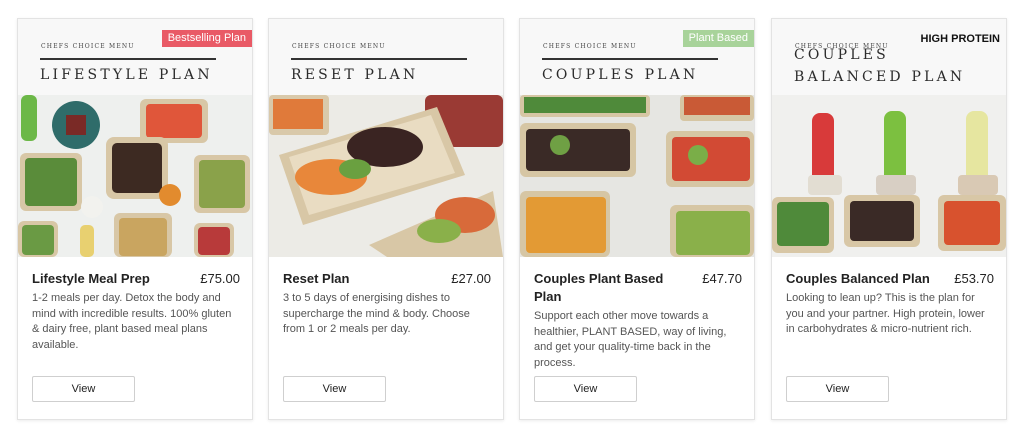  I want to click on menu-title: COUPLES BALANCED PLAN, so click(880, 66).